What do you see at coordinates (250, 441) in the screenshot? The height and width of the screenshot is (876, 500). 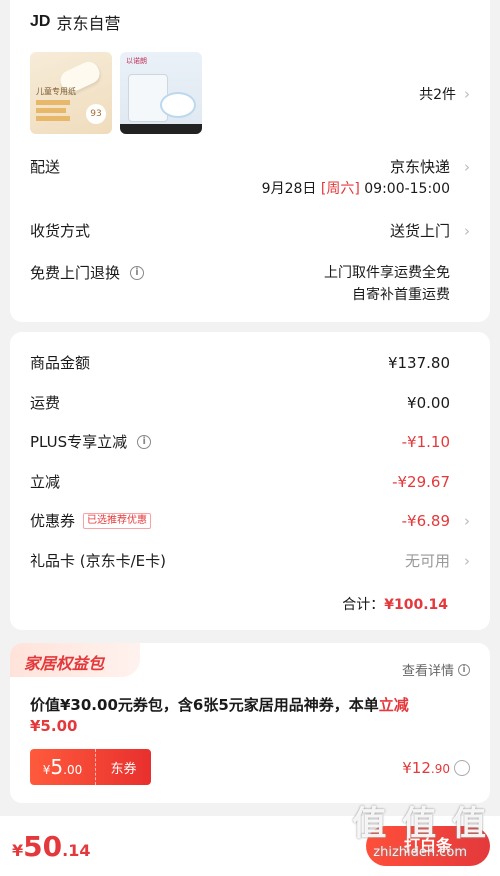 I see `plus-row: PLUS专享立减 i -¥1.10` at bounding box center [250, 441].